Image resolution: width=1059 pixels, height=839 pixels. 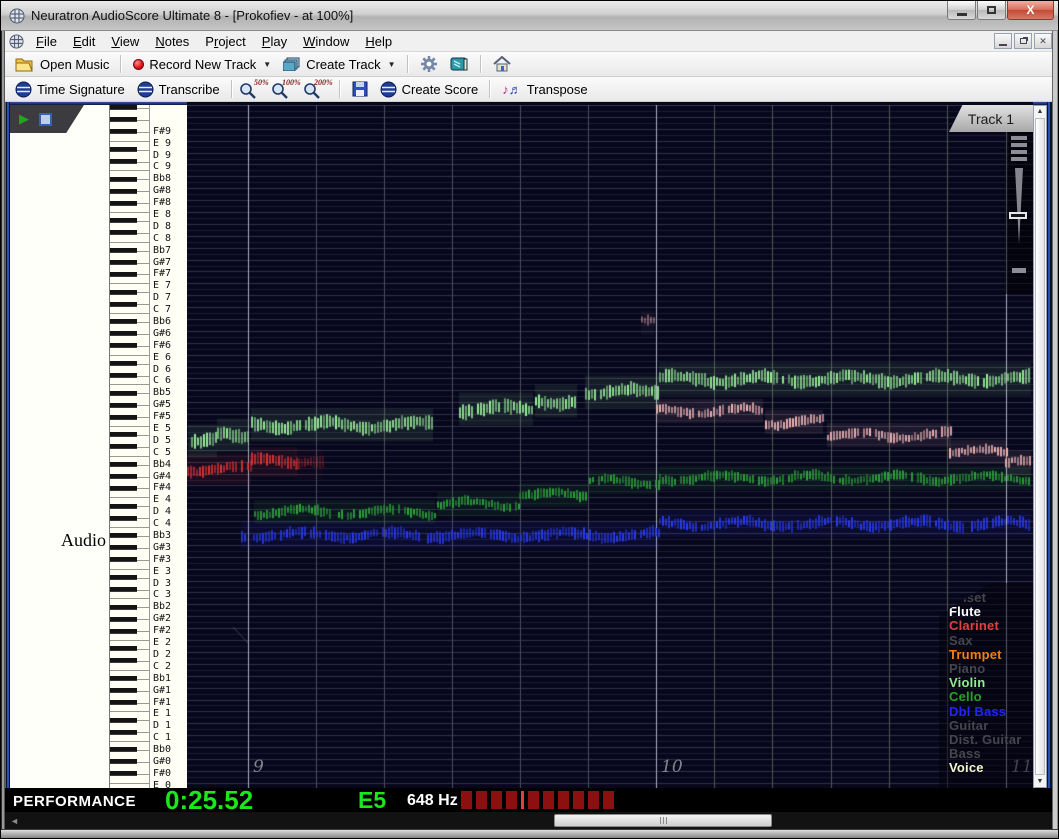 What do you see at coordinates (459, 64) in the screenshot?
I see `help-book-button` at bounding box center [459, 64].